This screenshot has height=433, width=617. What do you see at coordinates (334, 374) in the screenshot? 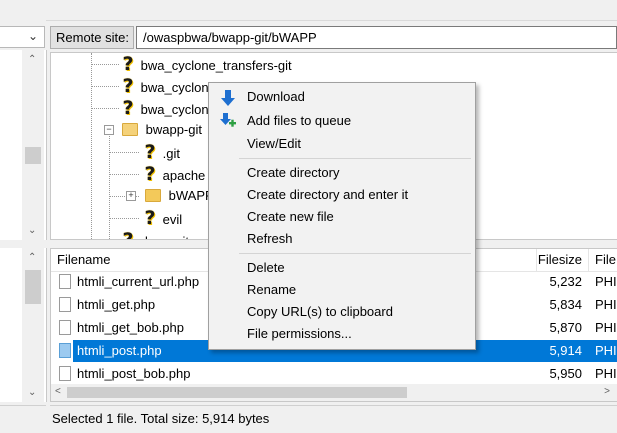
I see `file-row: htmli_post_bob.php 5,950 PHI` at bounding box center [334, 374].